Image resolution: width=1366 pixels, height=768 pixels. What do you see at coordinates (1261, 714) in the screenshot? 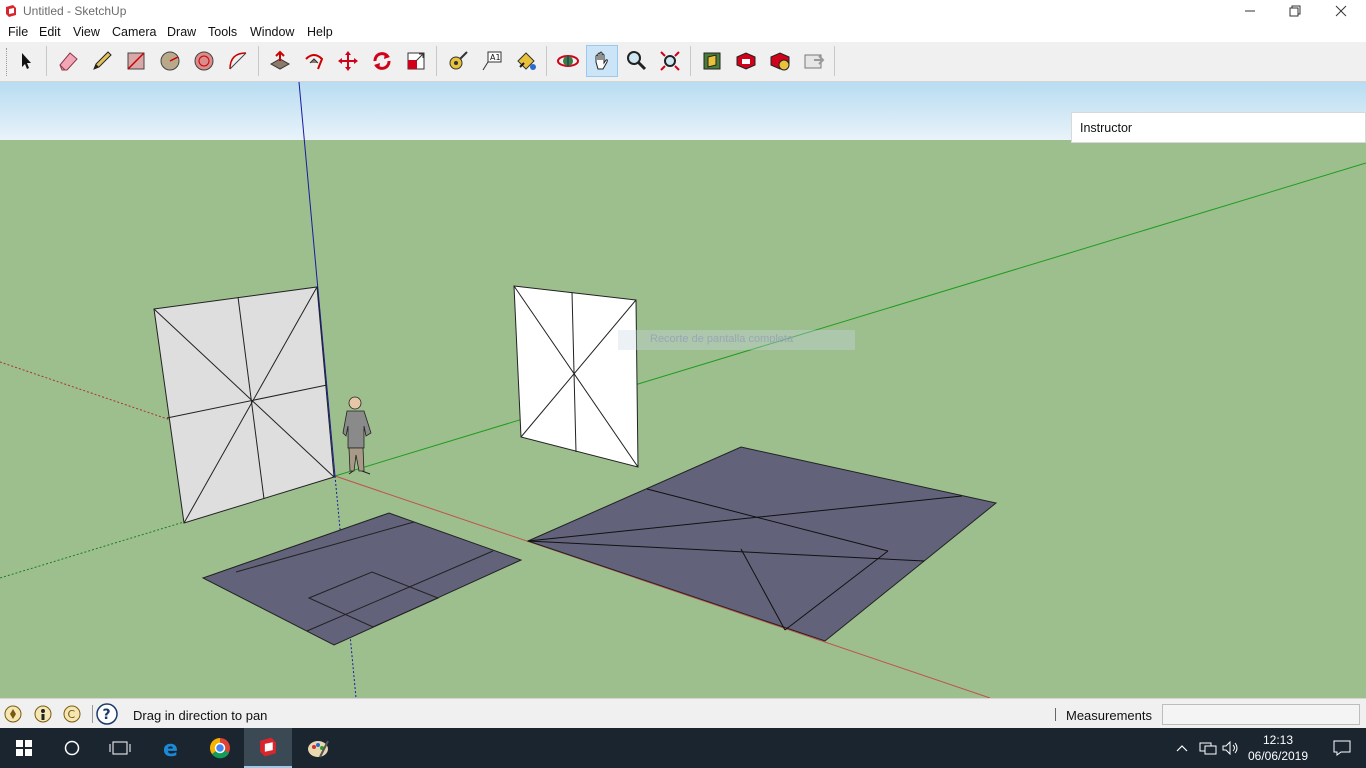
I see `measurements-input` at bounding box center [1261, 714].